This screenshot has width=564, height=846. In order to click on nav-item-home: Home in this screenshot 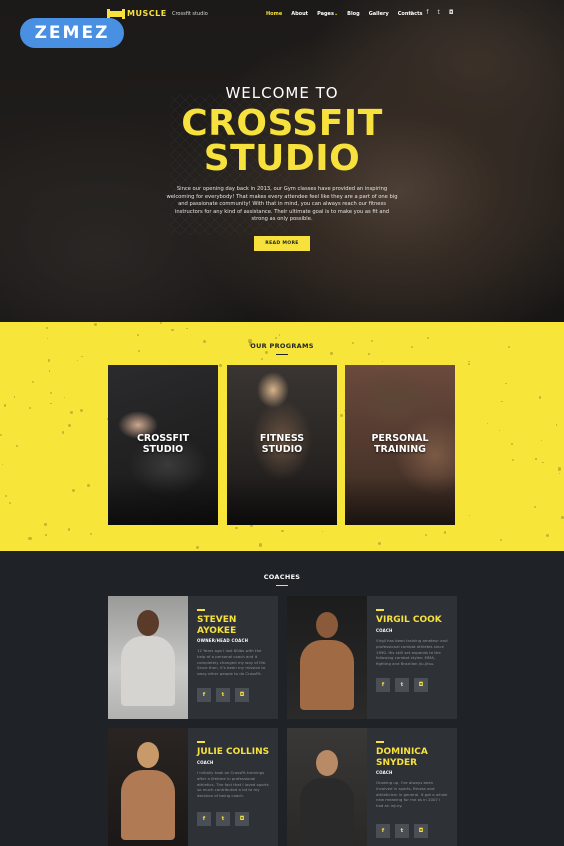, I will do `click(274, 14)`.